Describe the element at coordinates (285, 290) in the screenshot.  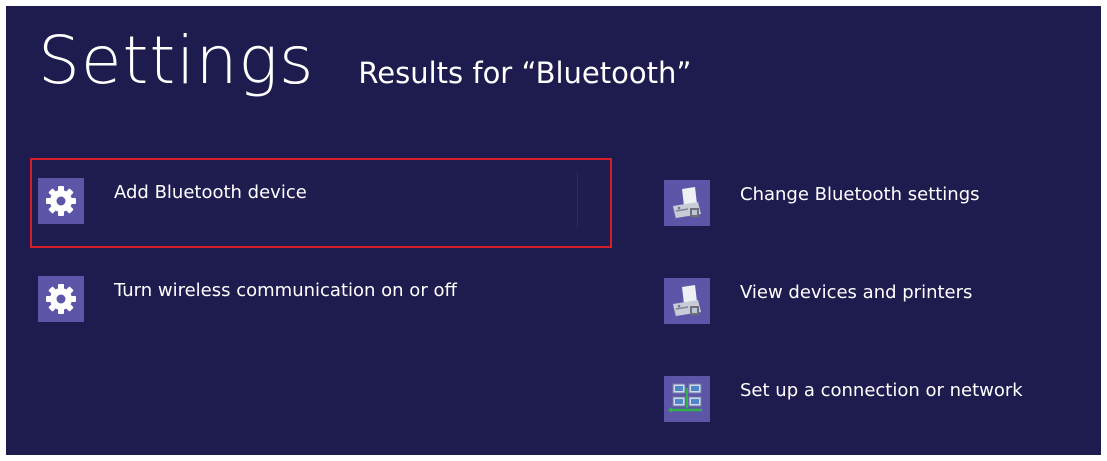
I see `result-label: Turn wireless communication on or off` at that location.